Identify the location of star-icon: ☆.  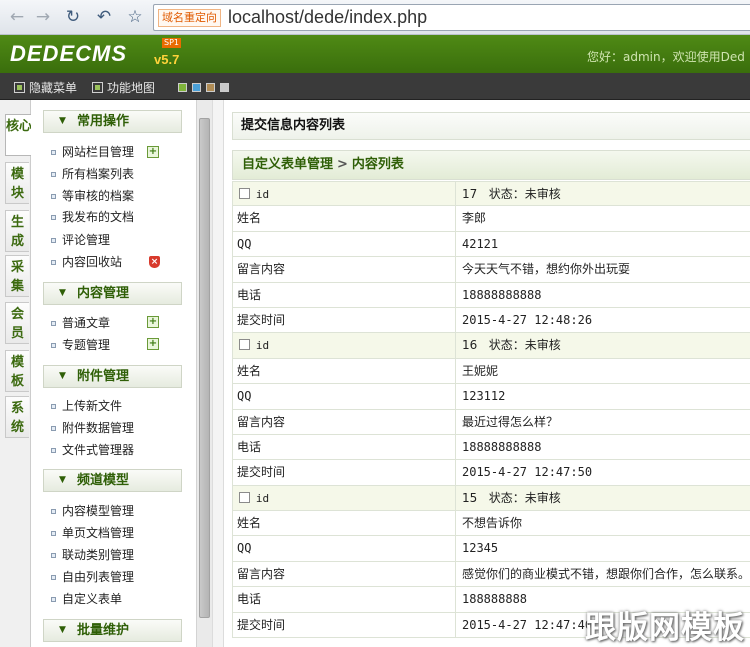
(135, 17).